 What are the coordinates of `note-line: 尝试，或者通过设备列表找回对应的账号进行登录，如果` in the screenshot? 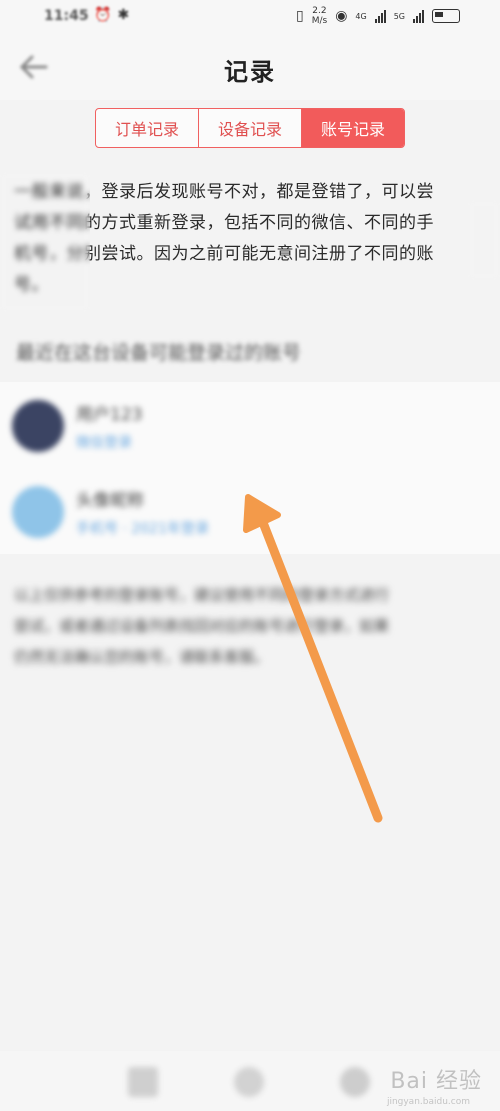 It's located at (202, 626).